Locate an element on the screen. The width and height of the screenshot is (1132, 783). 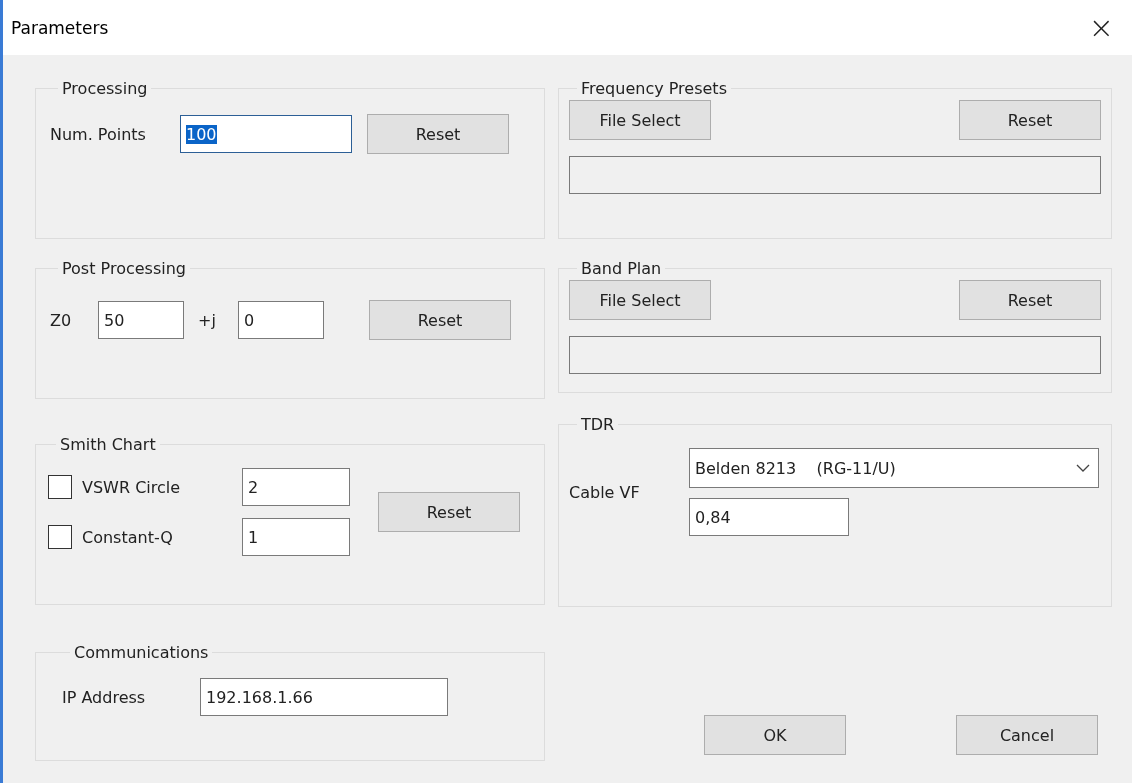
input-field: 192.168.1.66 is located at coordinates (324, 697).